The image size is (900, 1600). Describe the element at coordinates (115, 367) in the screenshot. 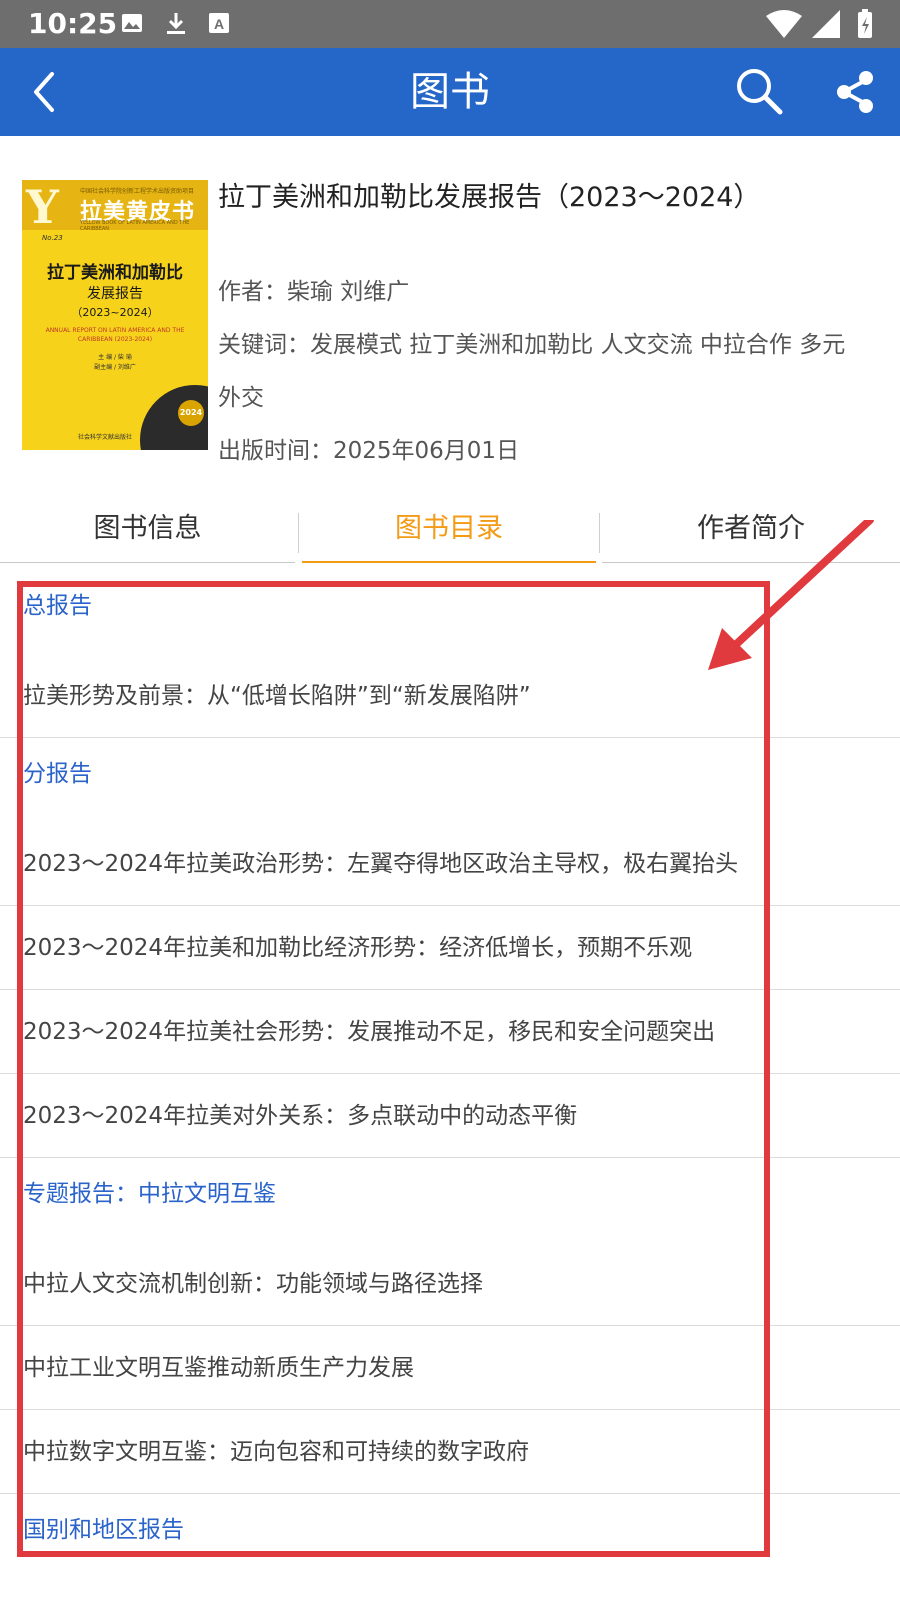

I see `cover-deputy-editor: 副主编 / 刘维广` at that location.